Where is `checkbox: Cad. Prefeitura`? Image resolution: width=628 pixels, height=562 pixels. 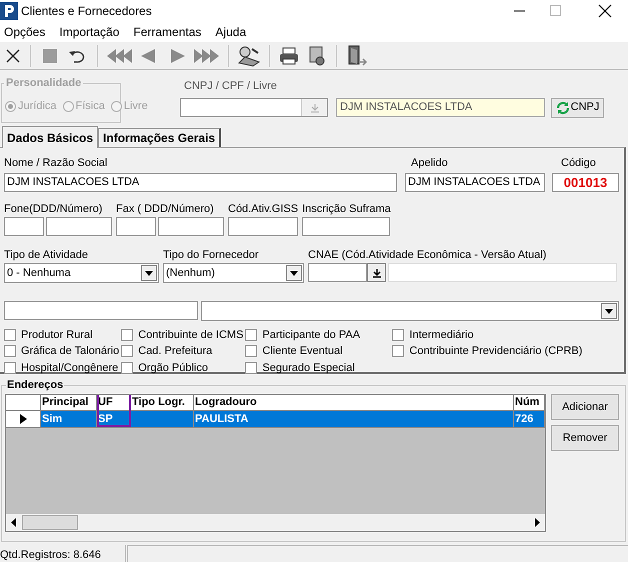
checkbox: Cad. Prefeitura is located at coordinates (182, 351).